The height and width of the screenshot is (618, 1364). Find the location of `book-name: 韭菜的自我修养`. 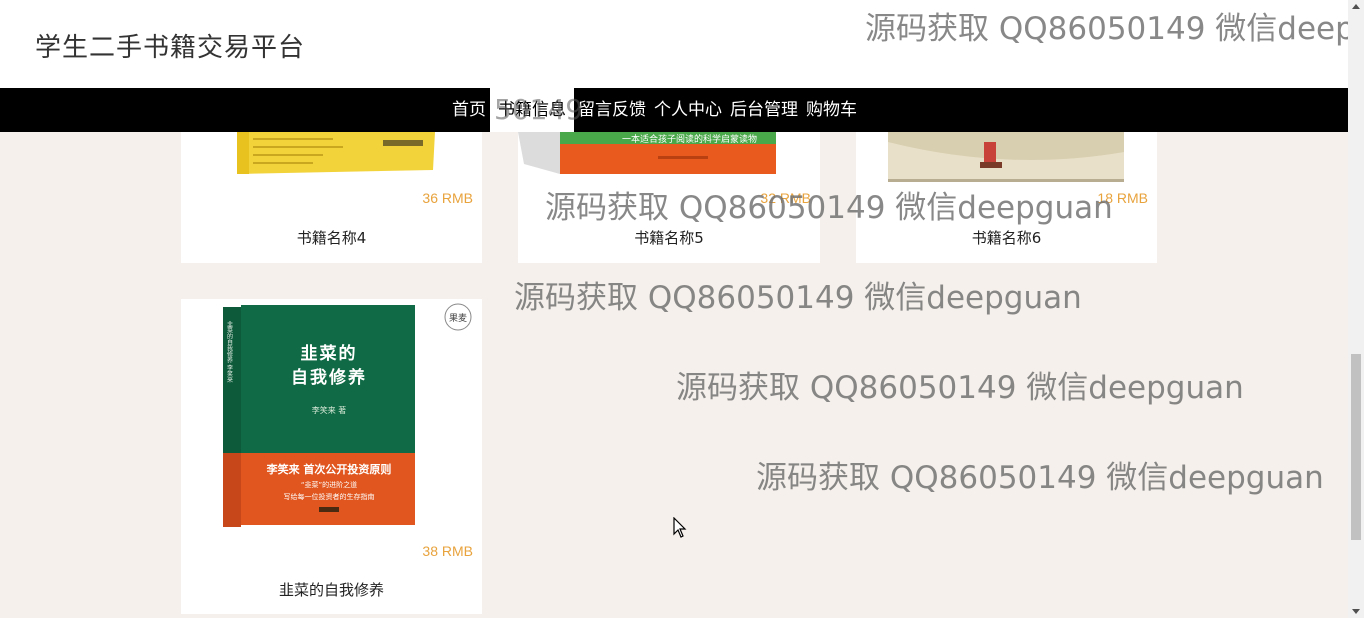

book-name: 韭菜的自我修养 is located at coordinates (331, 589).